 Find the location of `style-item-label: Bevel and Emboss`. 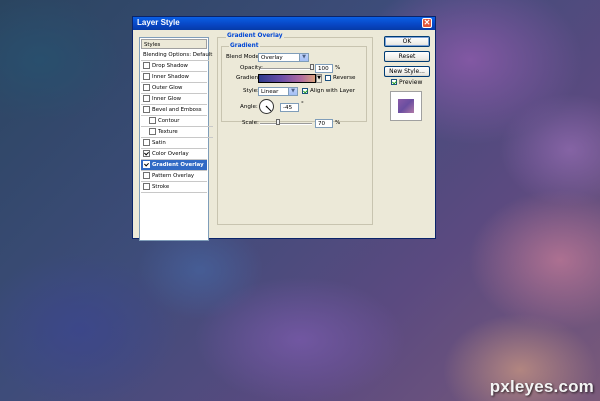

style-item-label: Bevel and Emboss is located at coordinates (177, 110).